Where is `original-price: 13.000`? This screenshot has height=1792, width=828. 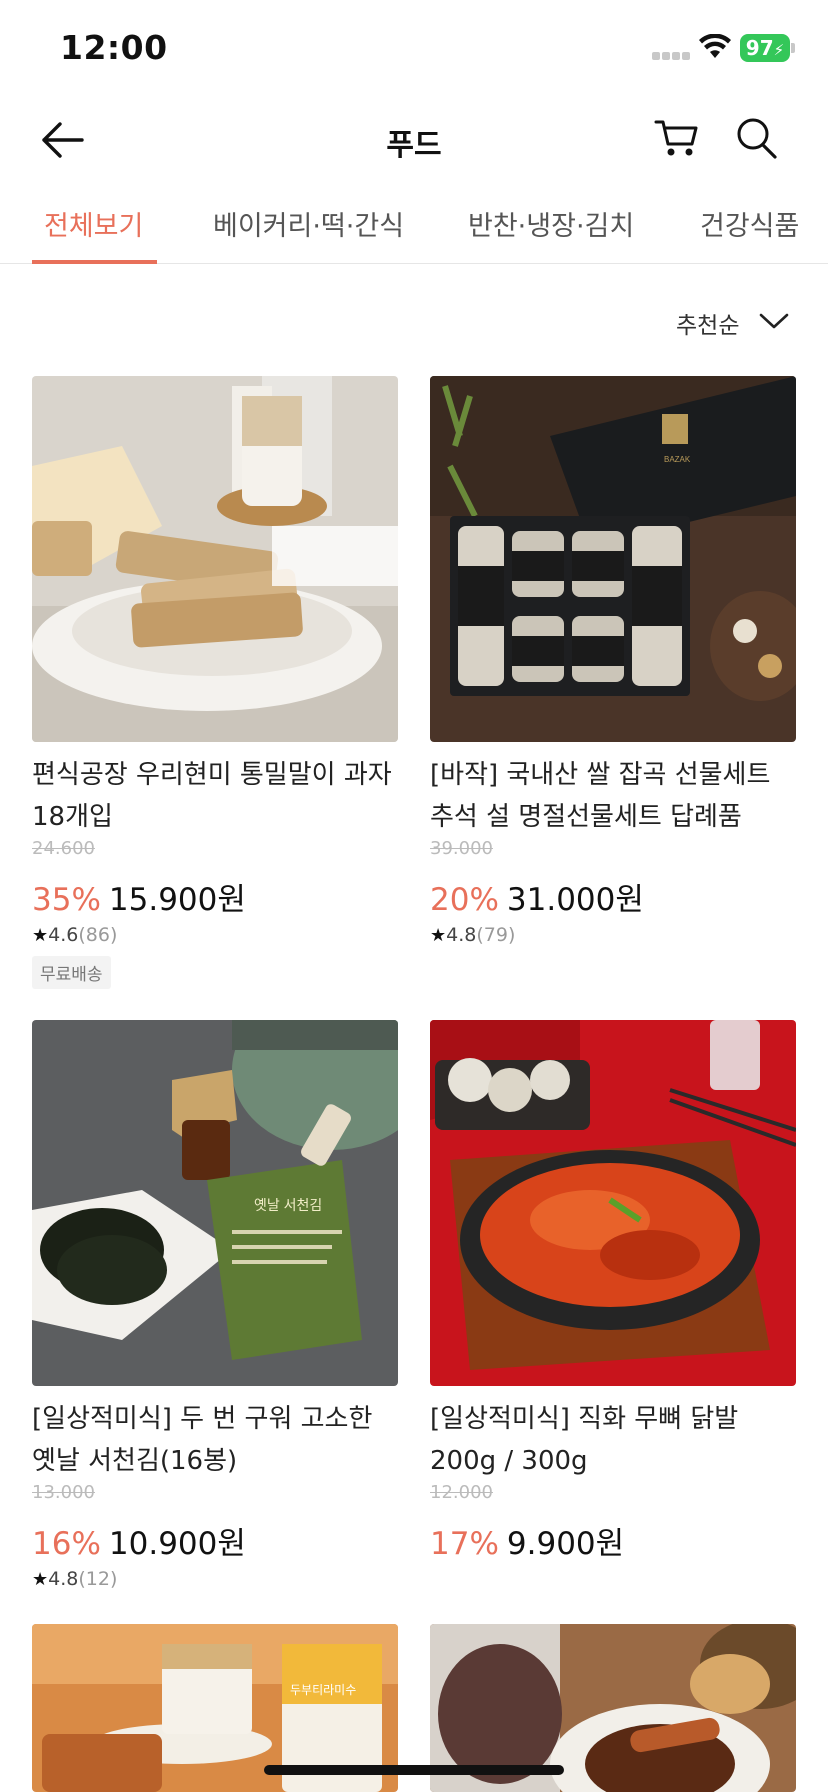
original-price: 13.000 is located at coordinates (63, 1492).